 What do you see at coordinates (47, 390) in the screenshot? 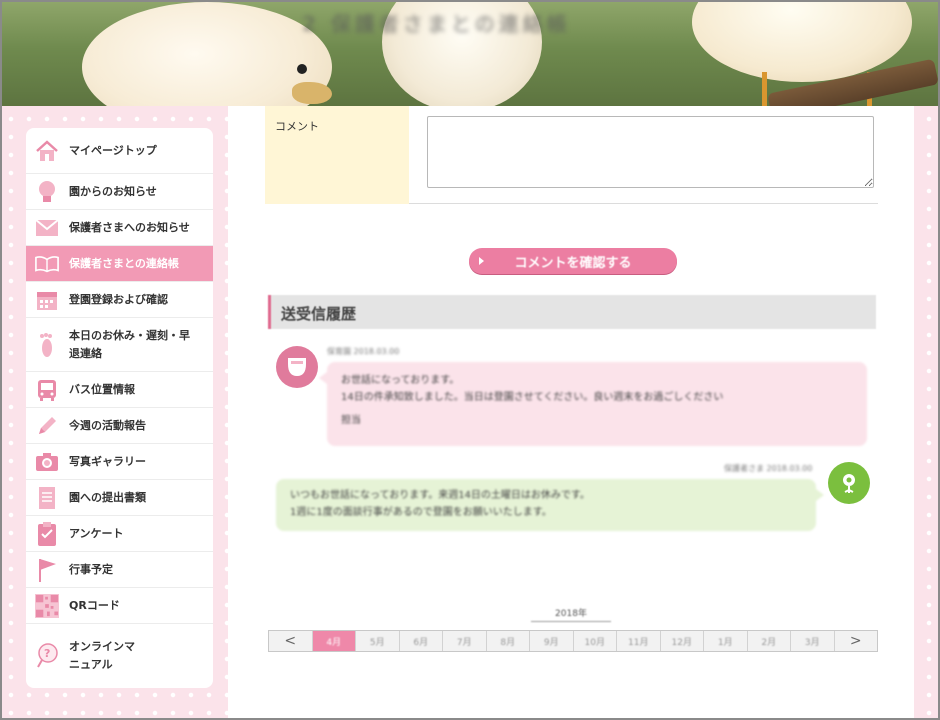
I see `bus-icon` at bounding box center [47, 390].